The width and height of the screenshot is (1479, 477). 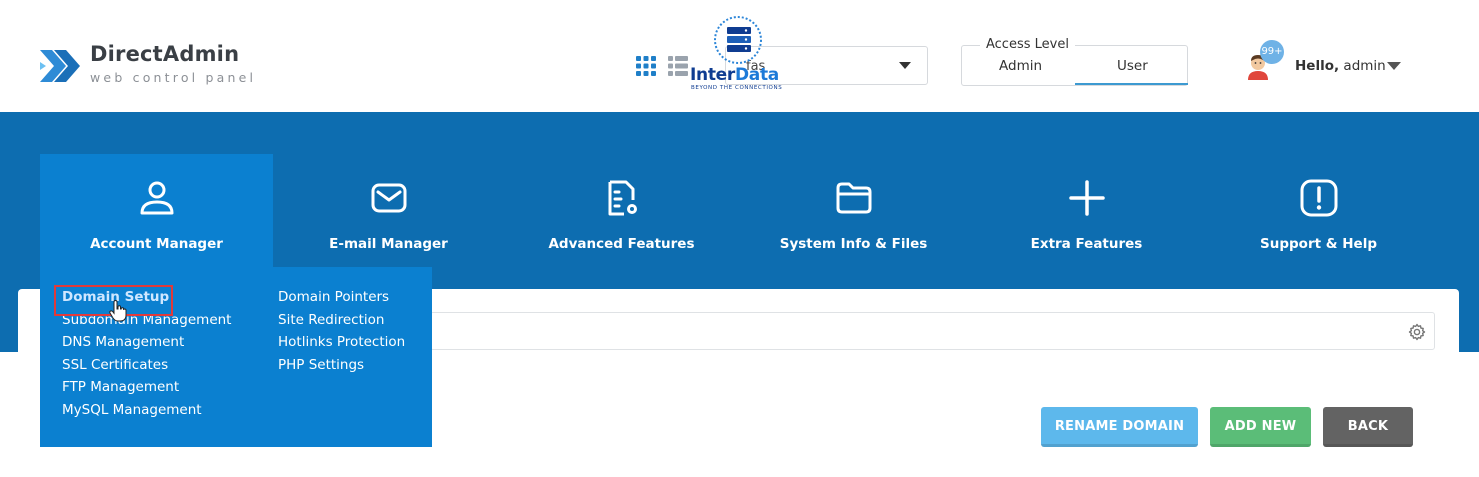 I want to click on access-selected-indicator, so click(x=1131, y=84).